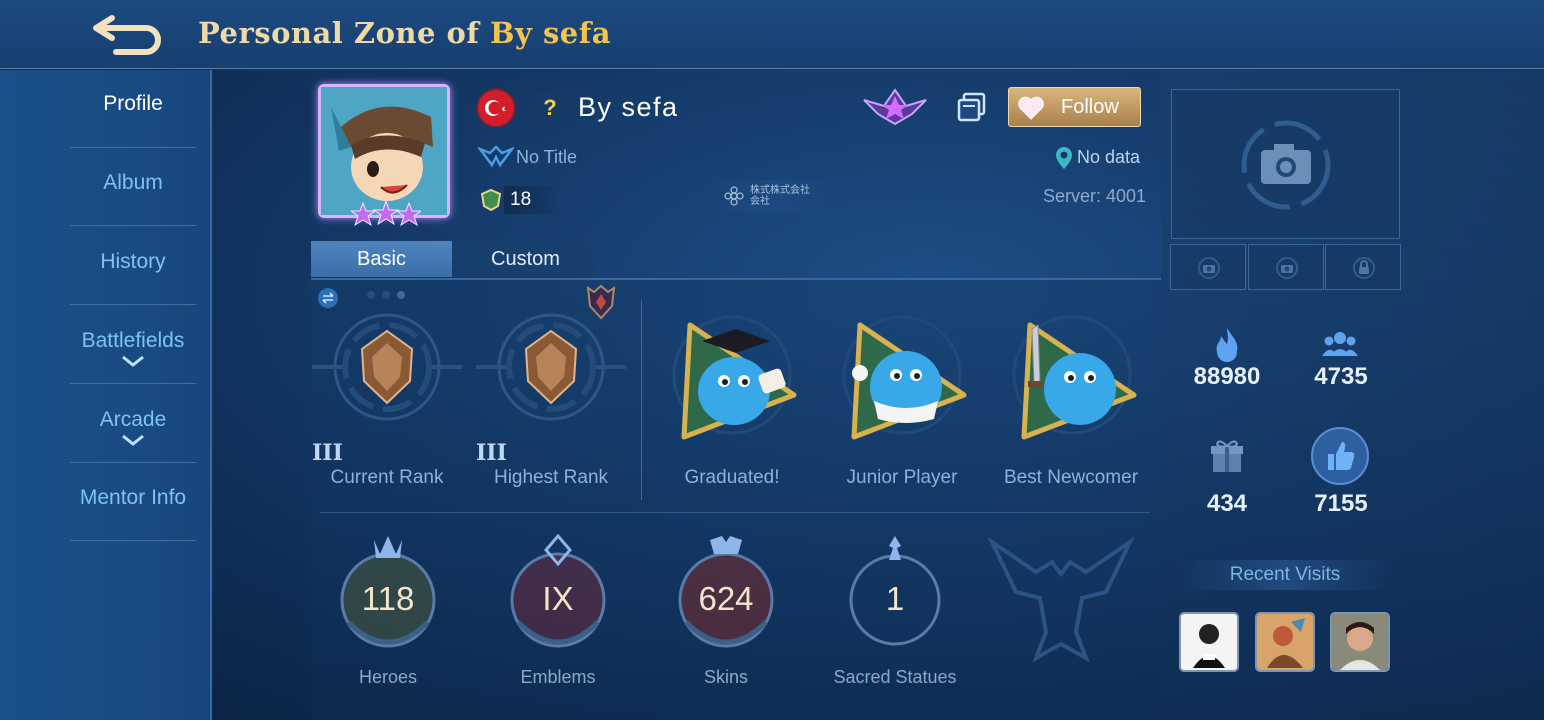 Image resolution: width=1544 pixels, height=720 pixels. Describe the element at coordinates (1064, 158) in the screenshot. I see `location-pin-icon` at that location.